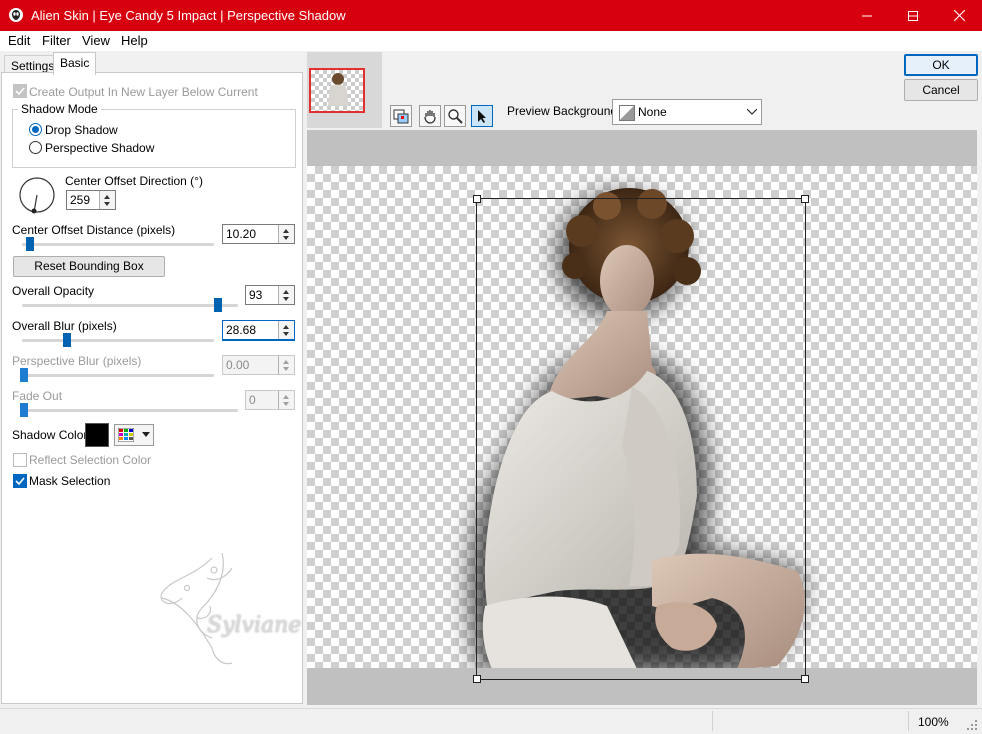 This screenshot has height=734, width=982. What do you see at coordinates (64, 326) in the screenshot?
I see `overall-blur-label: Overall Blur (pixels)` at bounding box center [64, 326].